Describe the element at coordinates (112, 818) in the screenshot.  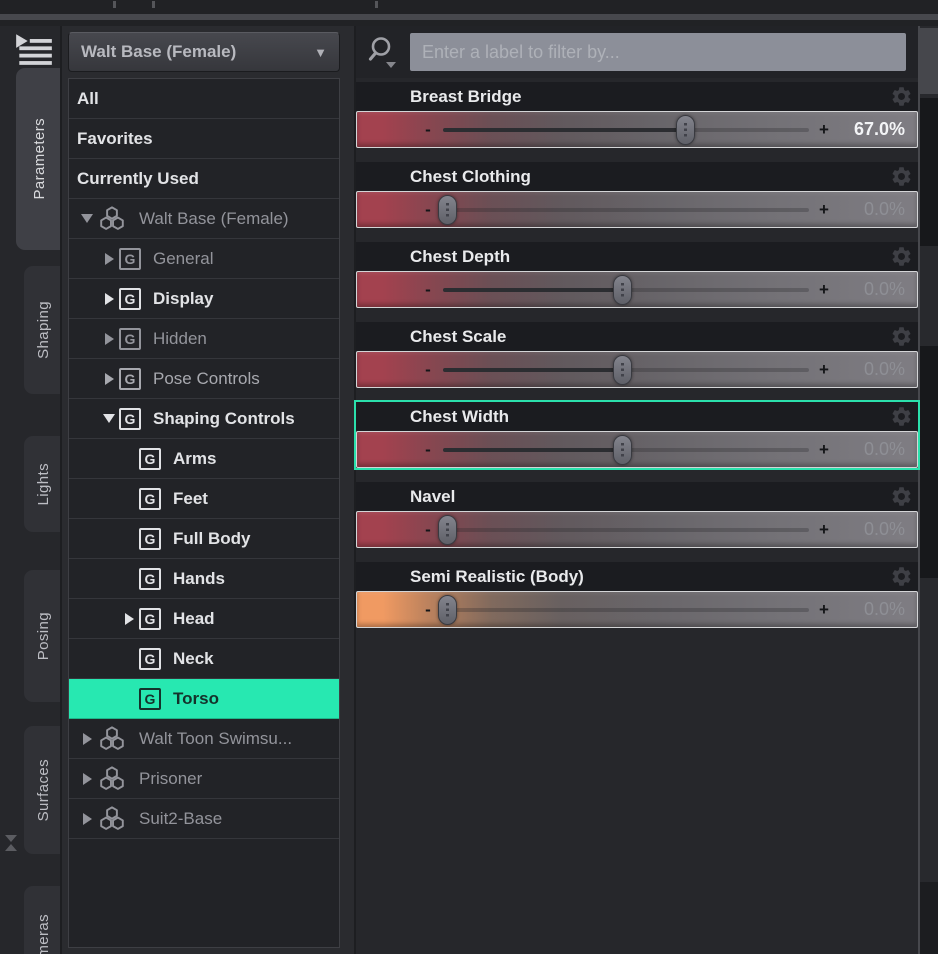
I see `figure-icon` at that location.